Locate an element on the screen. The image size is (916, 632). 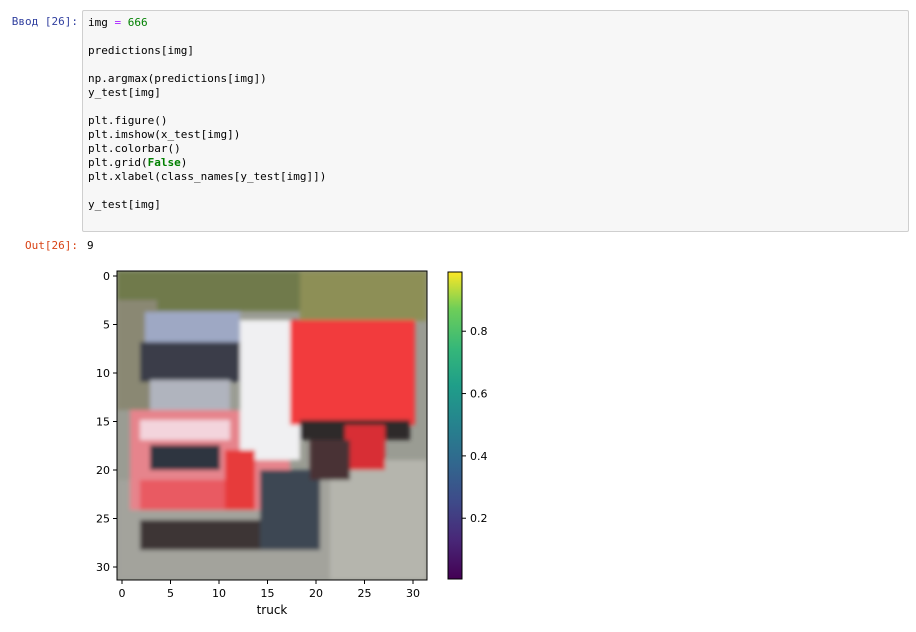
colorbar-tick-label: 0.8 is located at coordinates (479, 331).